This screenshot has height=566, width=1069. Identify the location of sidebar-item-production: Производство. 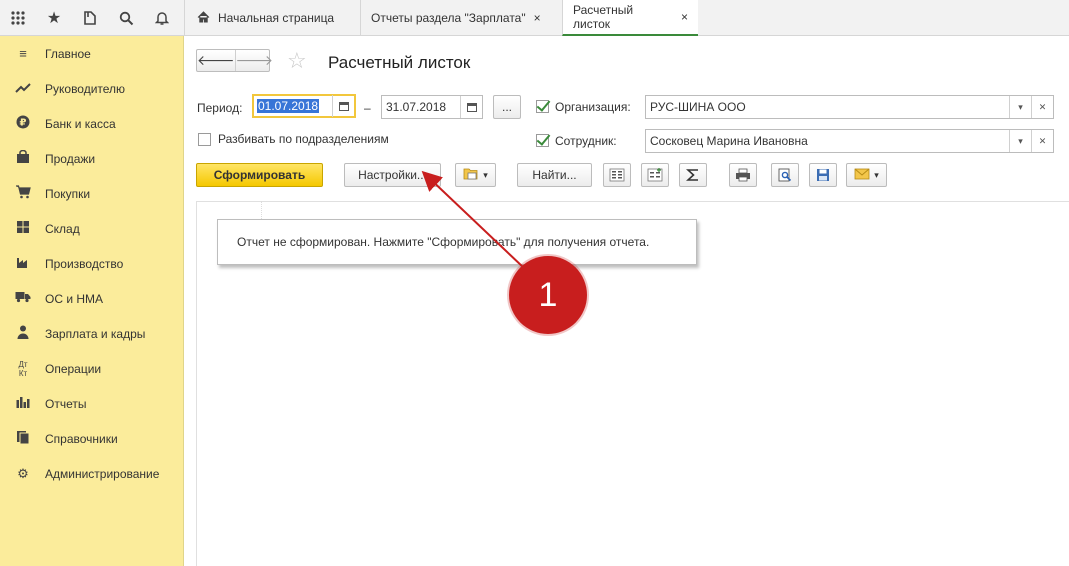
(91, 263).